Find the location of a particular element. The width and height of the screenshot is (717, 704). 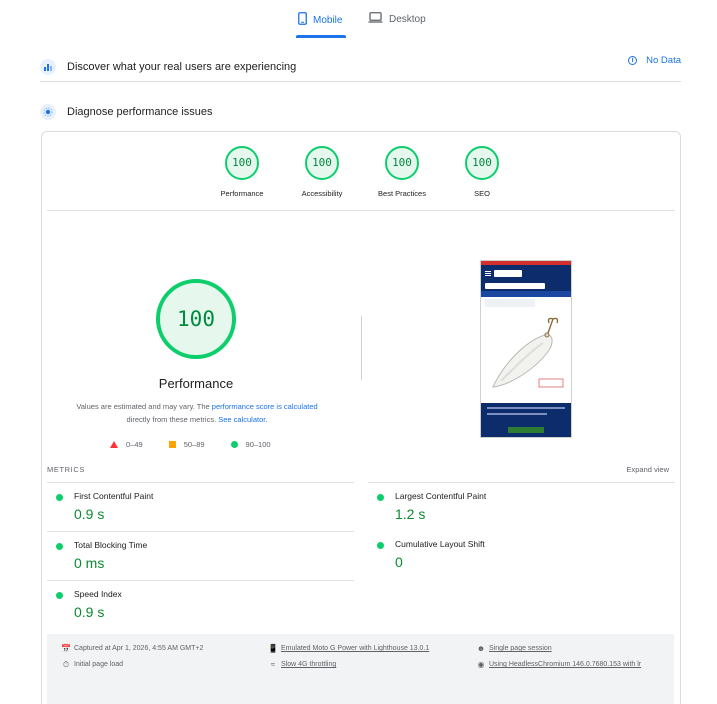

fishing-lure-image is located at coordinates (526, 352).